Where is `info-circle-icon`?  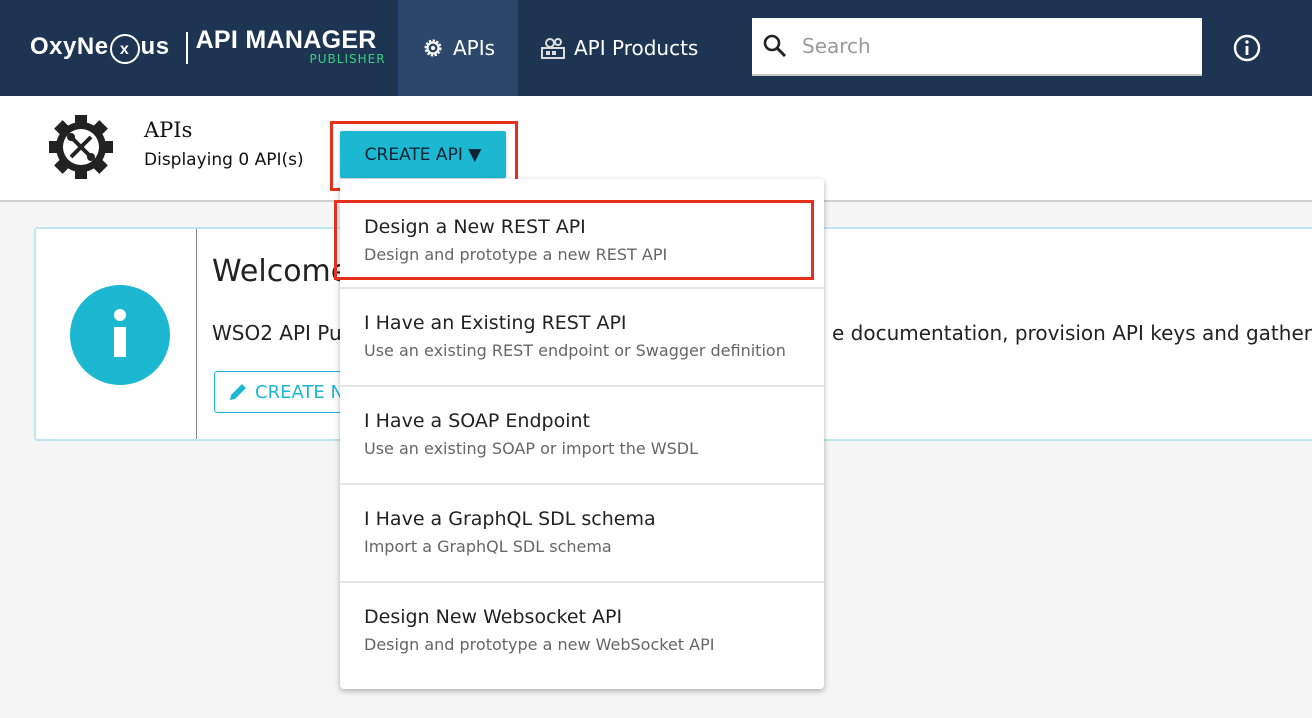 info-circle-icon is located at coordinates (120, 335).